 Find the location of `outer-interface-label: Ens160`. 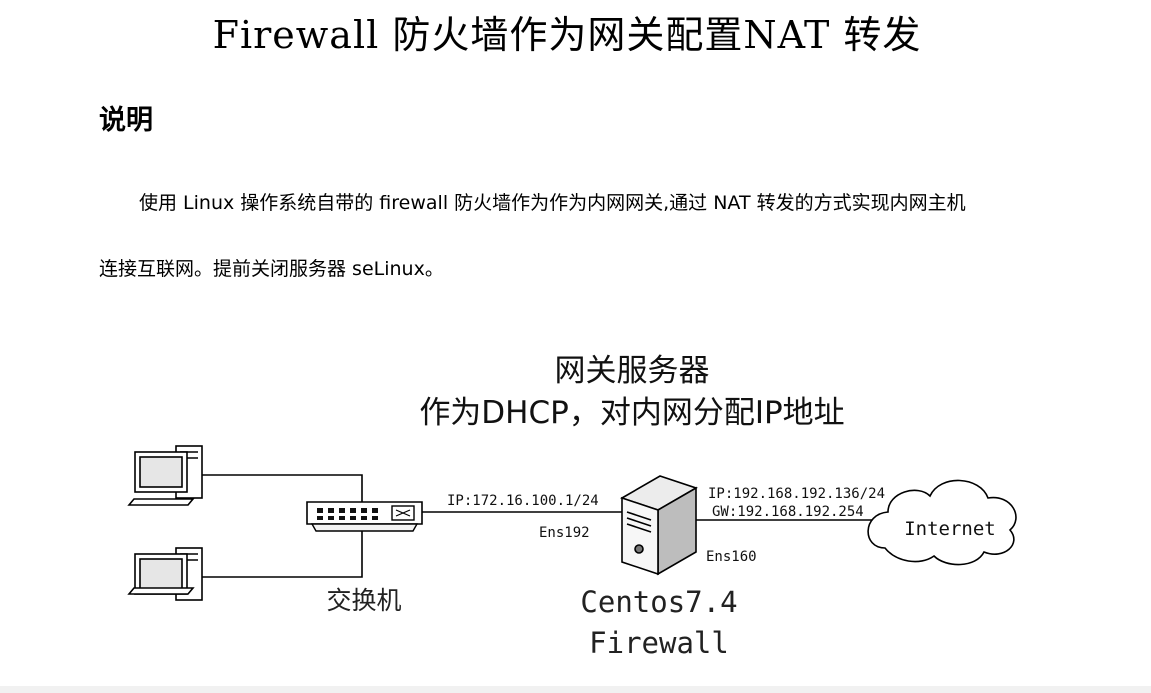

outer-interface-label: Ens160 is located at coordinates (731, 557).